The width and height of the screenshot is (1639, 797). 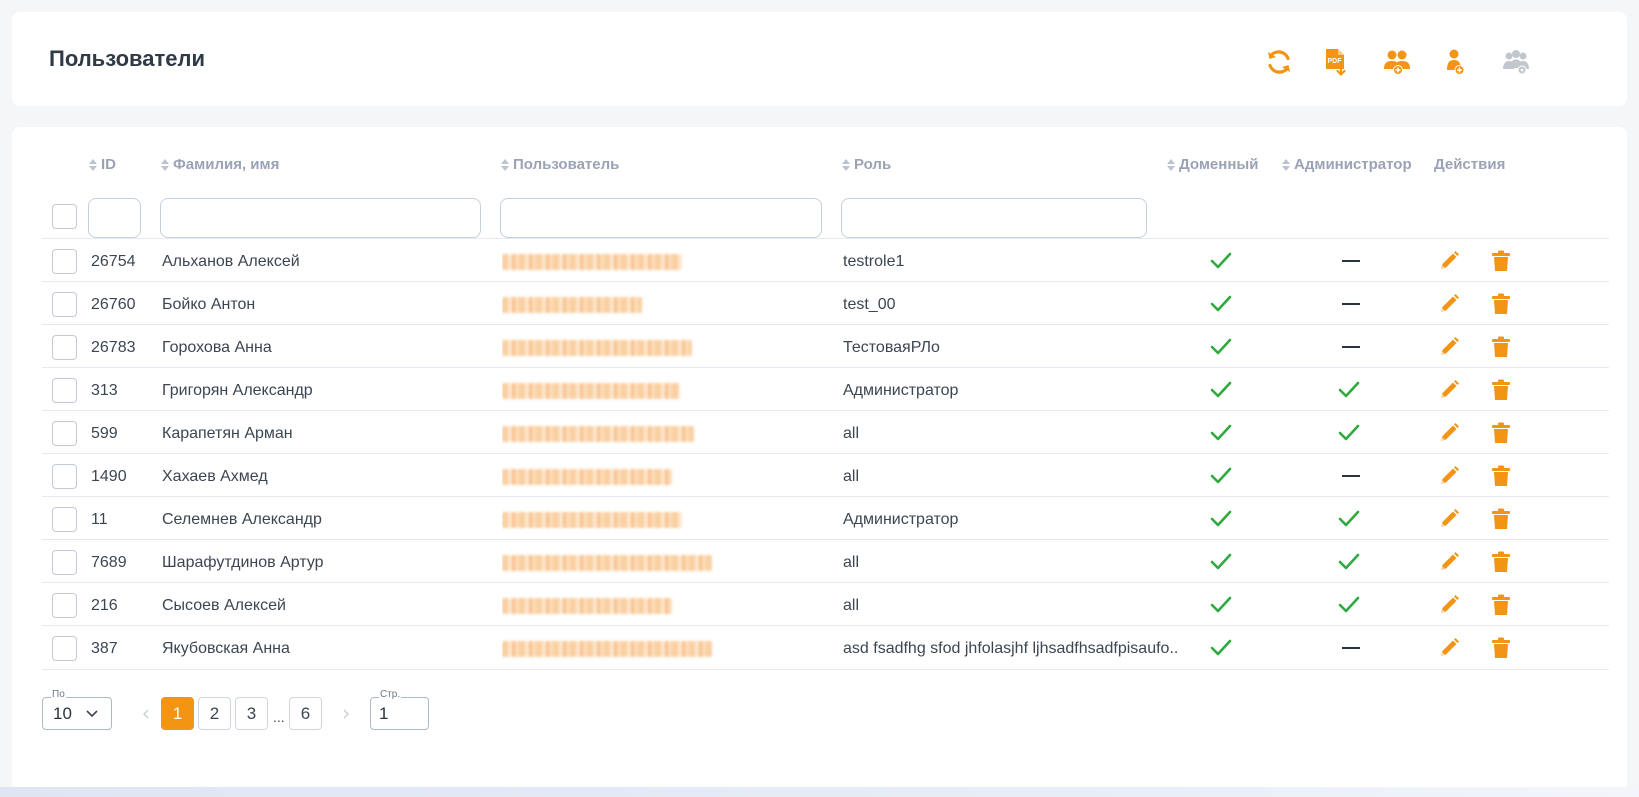 What do you see at coordinates (661, 218) in the screenshot?
I see `filter-user-input` at bounding box center [661, 218].